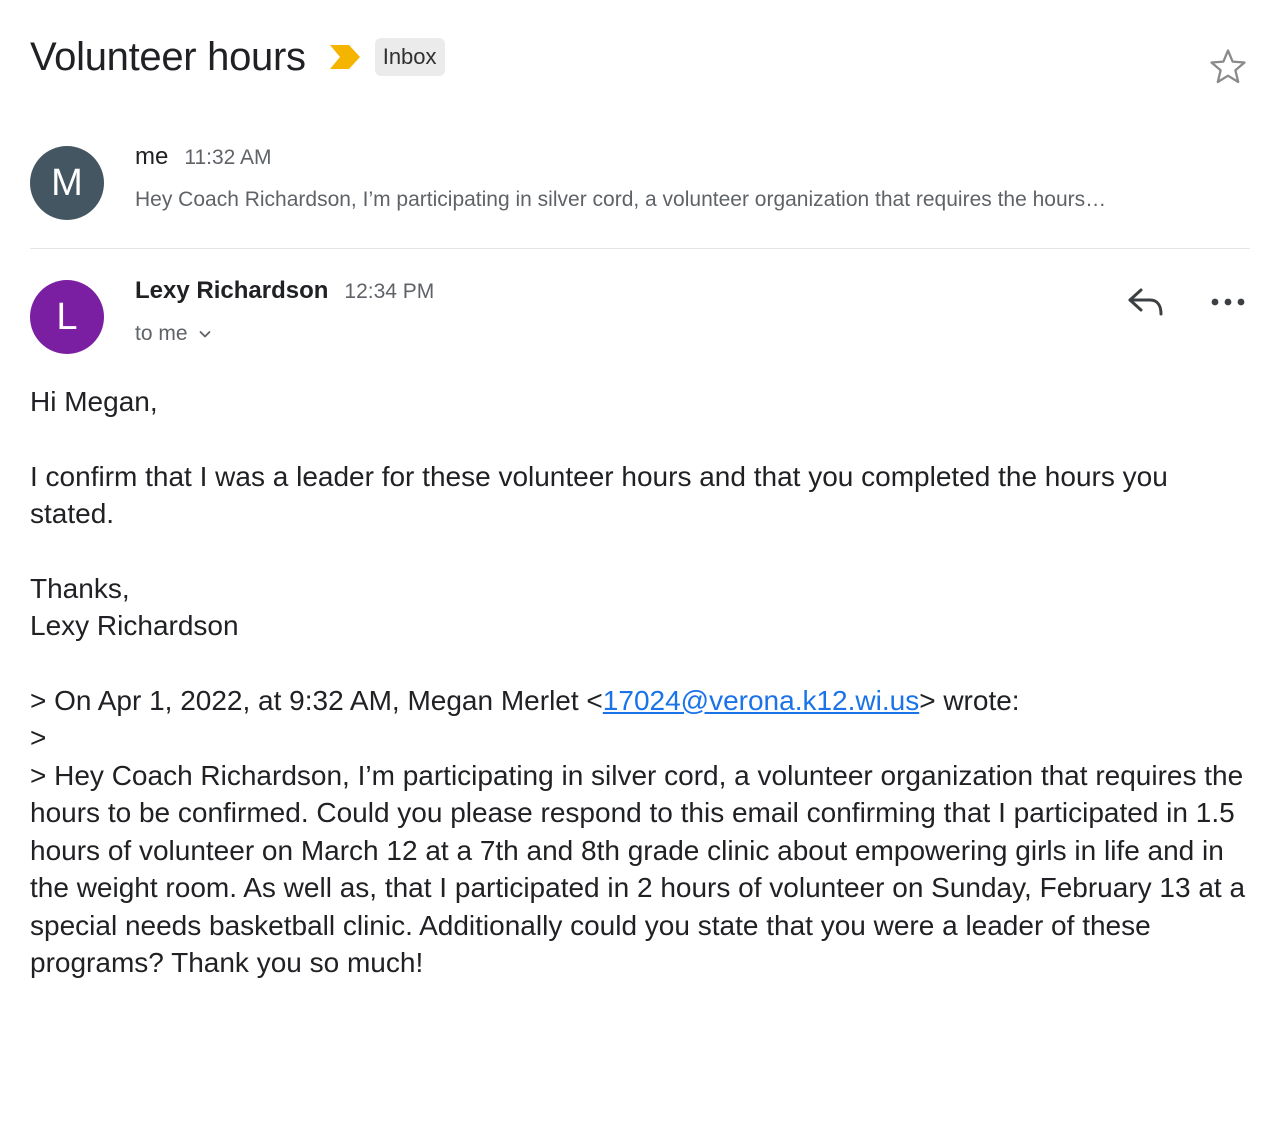  Describe the element at coordinates (161, 333) in the screenshot. I see `recipients-label: to me` at that location.